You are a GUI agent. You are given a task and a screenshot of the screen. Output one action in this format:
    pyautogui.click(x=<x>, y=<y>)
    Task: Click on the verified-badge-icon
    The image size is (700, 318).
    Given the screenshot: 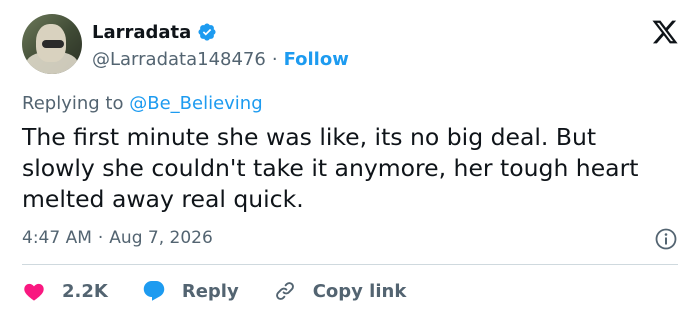 What is the action you would take?
    pyautogui.click(x=207, y=32)
    